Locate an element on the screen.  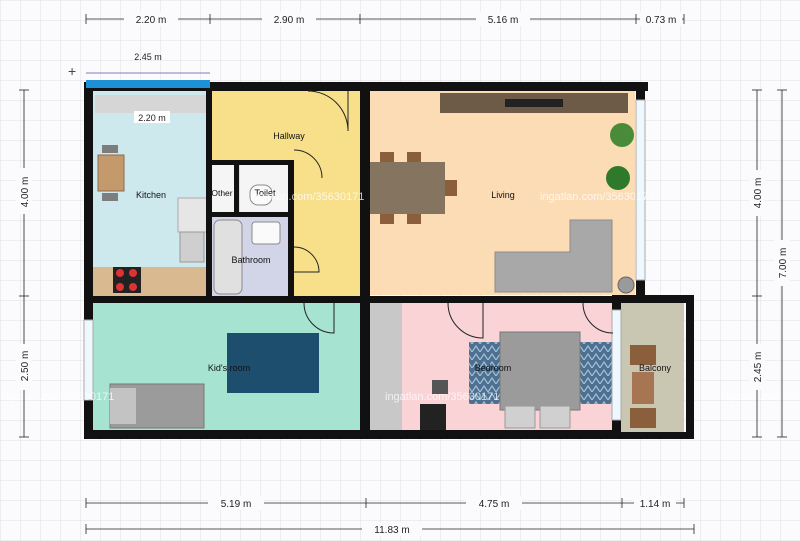
dim-bottom-2: 4.75 m is located at coordinates (494, 504).